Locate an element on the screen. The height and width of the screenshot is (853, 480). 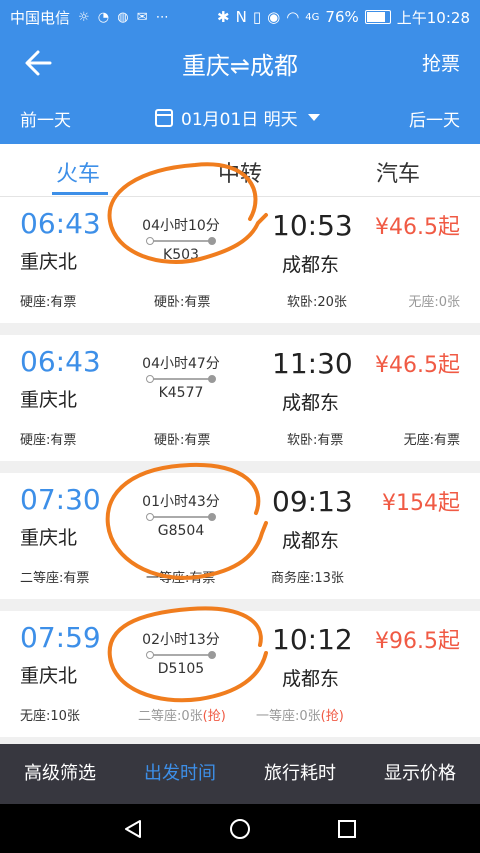
seat-availability: 无座:有票 is located at coordinates (431, 440).